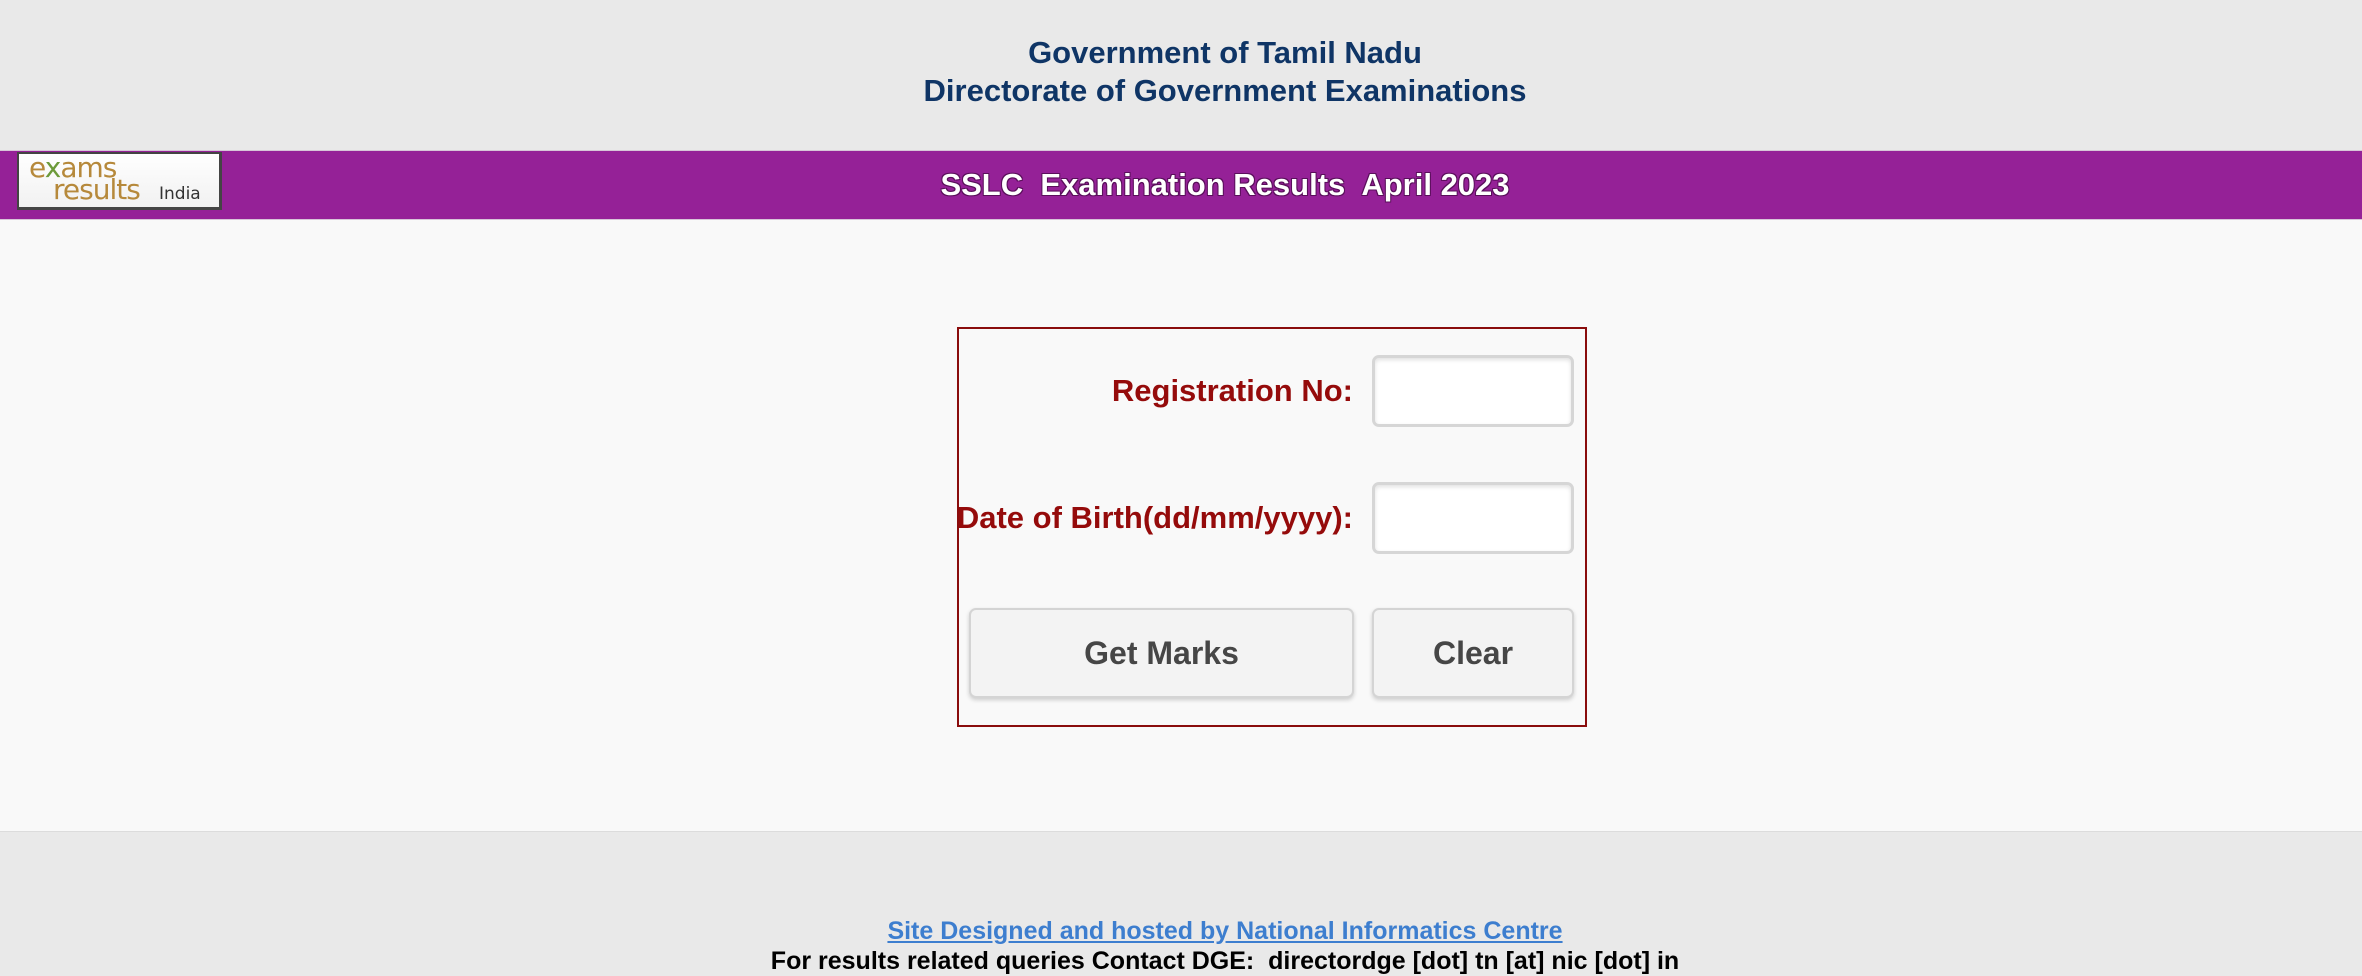 This screenshot has height=976, width=2362. Describe the element at coordinates (1225, 184) in the screenshot. I see `page-title: SSLC Examination Results April 2023` at that location.